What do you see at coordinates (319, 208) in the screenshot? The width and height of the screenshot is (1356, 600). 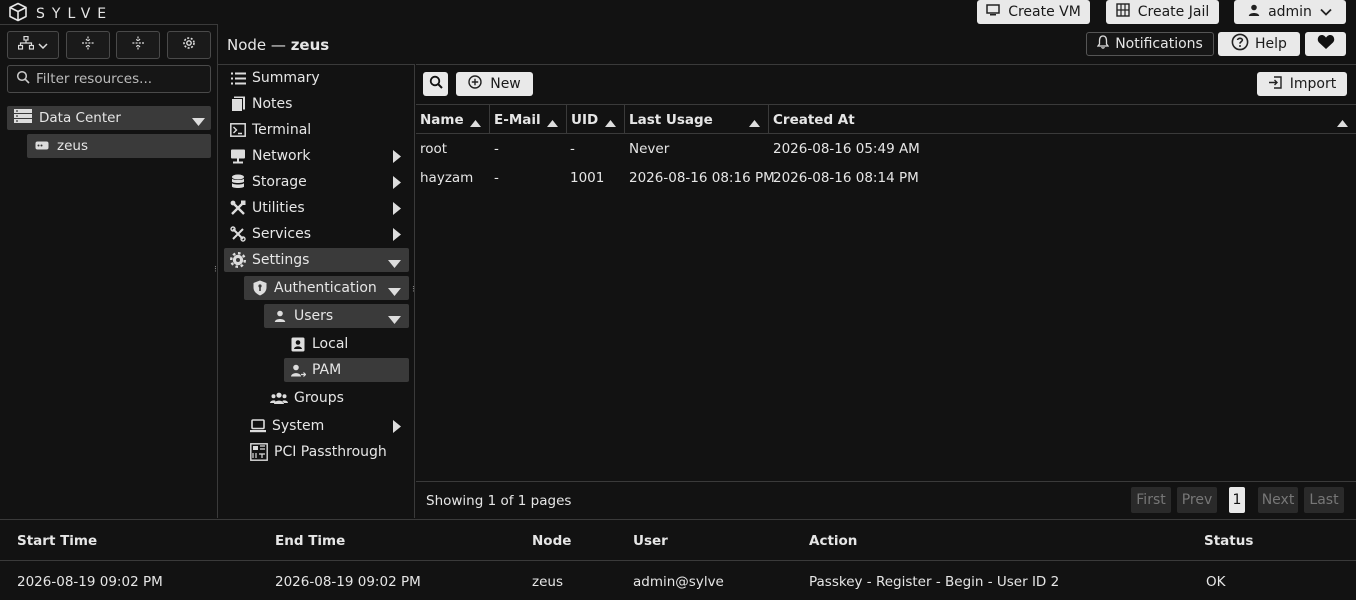 I see `nav-utilities: Utilities` at bounding box center [319, 208].